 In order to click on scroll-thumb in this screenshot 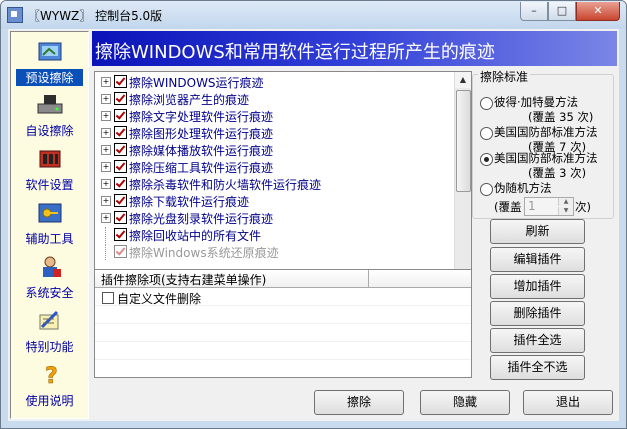, I will do `click(463, 141)`.